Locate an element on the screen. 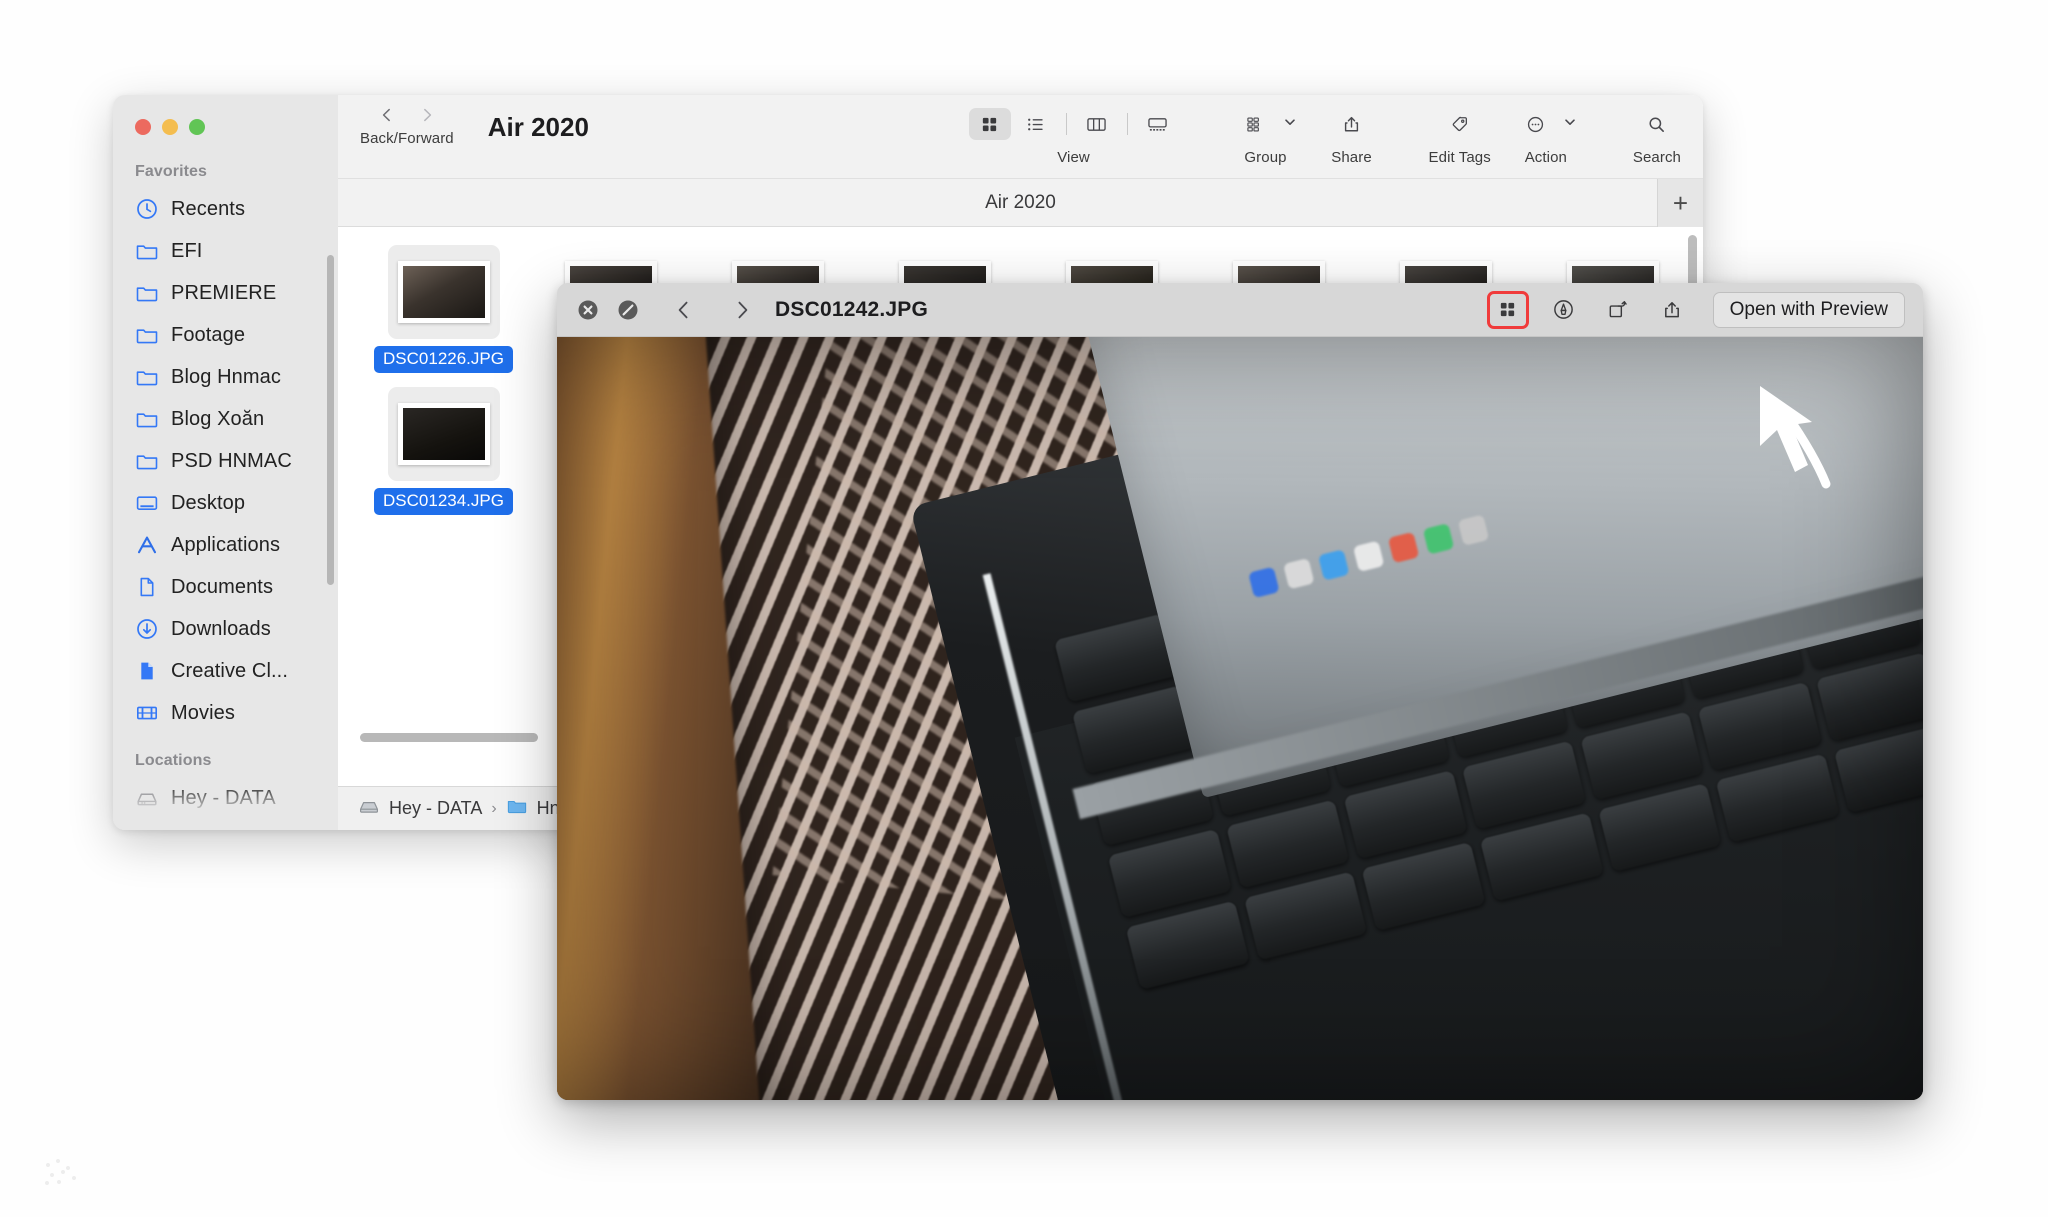 The height and width of the screenshot is (1217, 2048). sidebar-item-footage: Footage is located at coordinates (225, 335).